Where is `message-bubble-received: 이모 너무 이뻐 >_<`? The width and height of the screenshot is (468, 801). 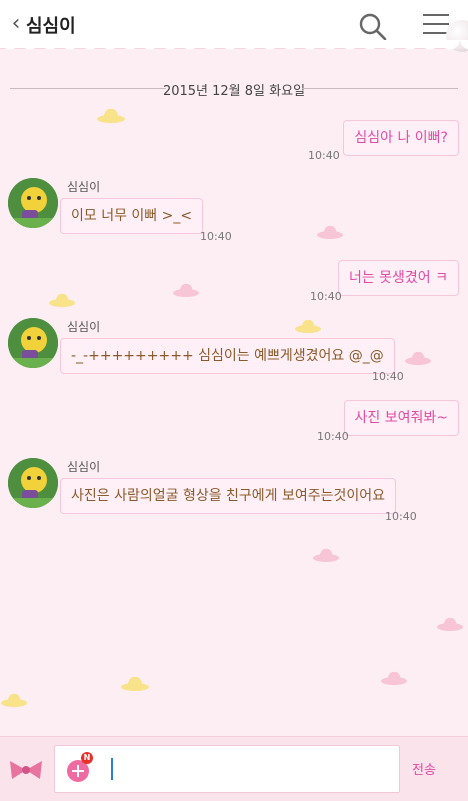 message-bubble-received: 이모 너무 이뻐 >_< is located at coordinates (132, 216).